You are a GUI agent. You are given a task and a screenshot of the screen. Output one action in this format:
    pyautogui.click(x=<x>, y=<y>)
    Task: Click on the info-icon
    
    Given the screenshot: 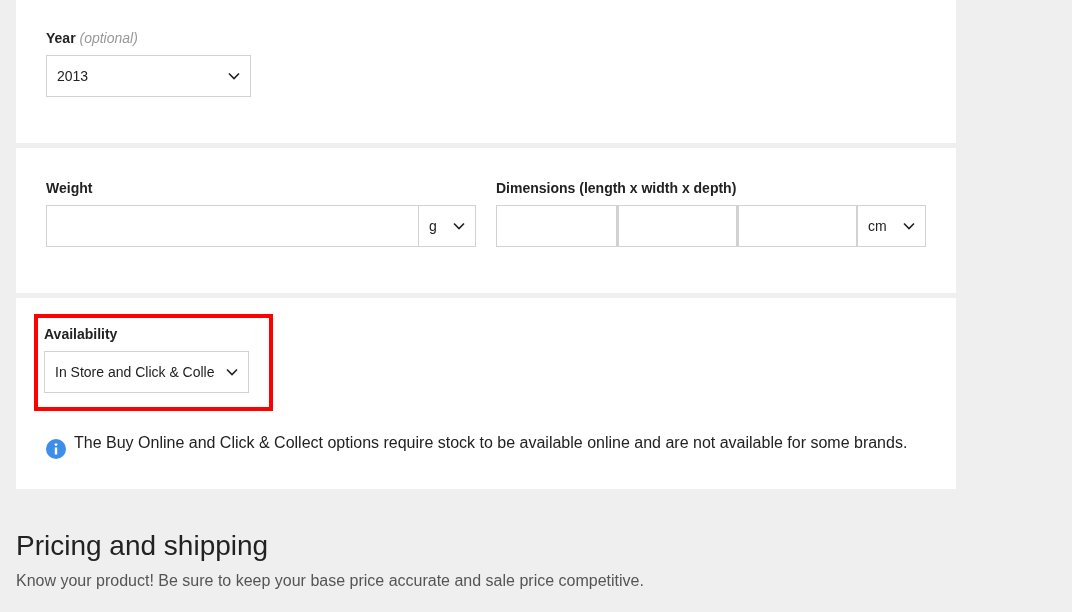 What is the action you would take?
    pyautogui.click(x=56, y=449)
    